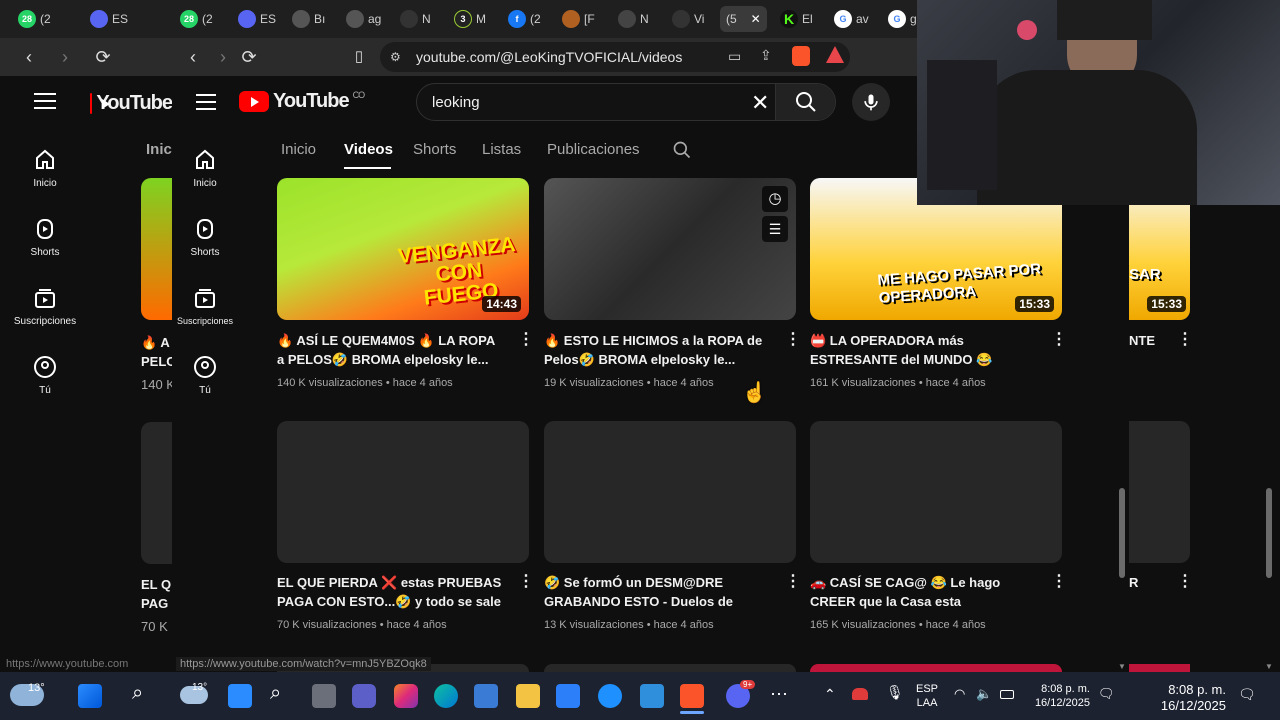 This screenshot has height=720, width=1280. Describe the element at coordinates (368, 149) in the screenshot. I see `tab-videos: Videos` at that location.